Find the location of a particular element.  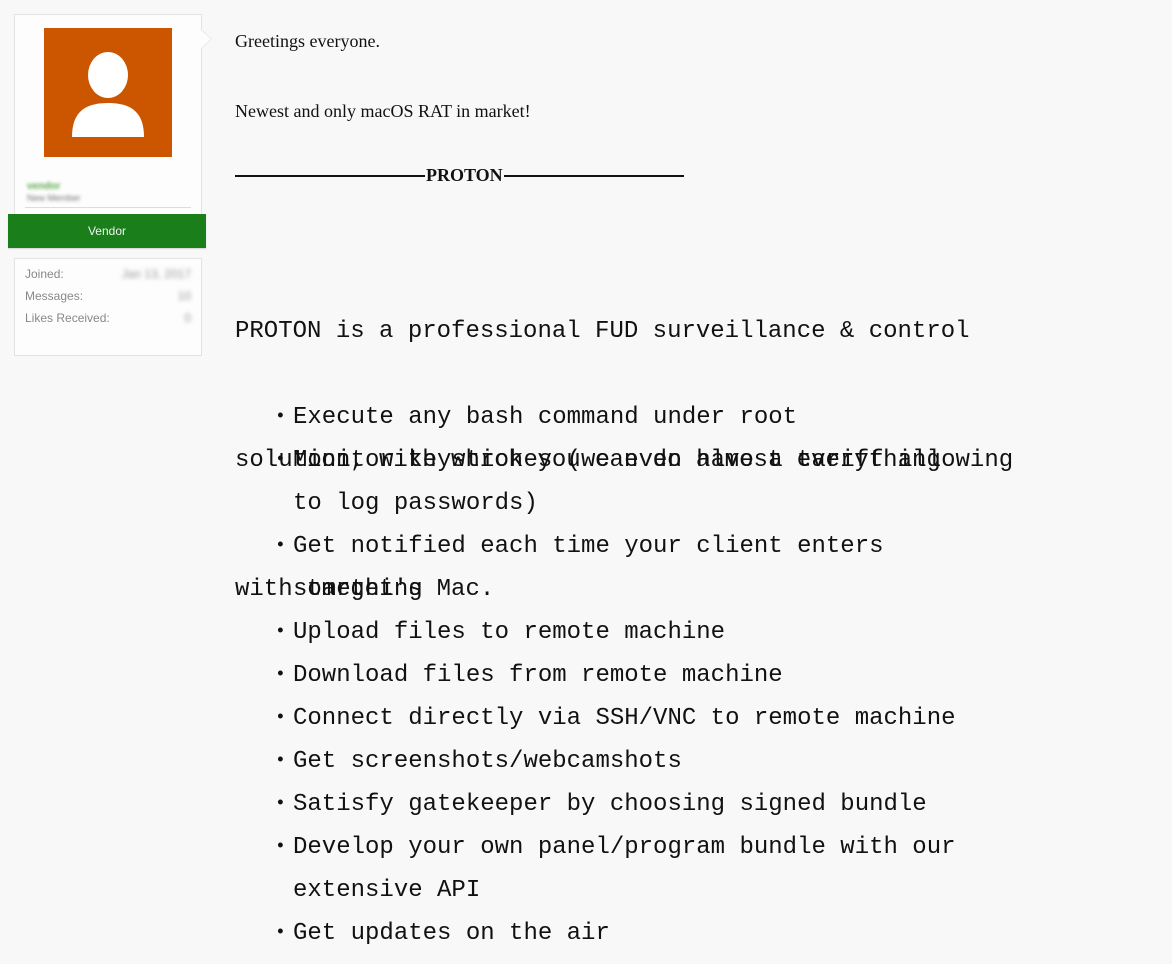

divider-rule-right is located at coordinates (593, 175).